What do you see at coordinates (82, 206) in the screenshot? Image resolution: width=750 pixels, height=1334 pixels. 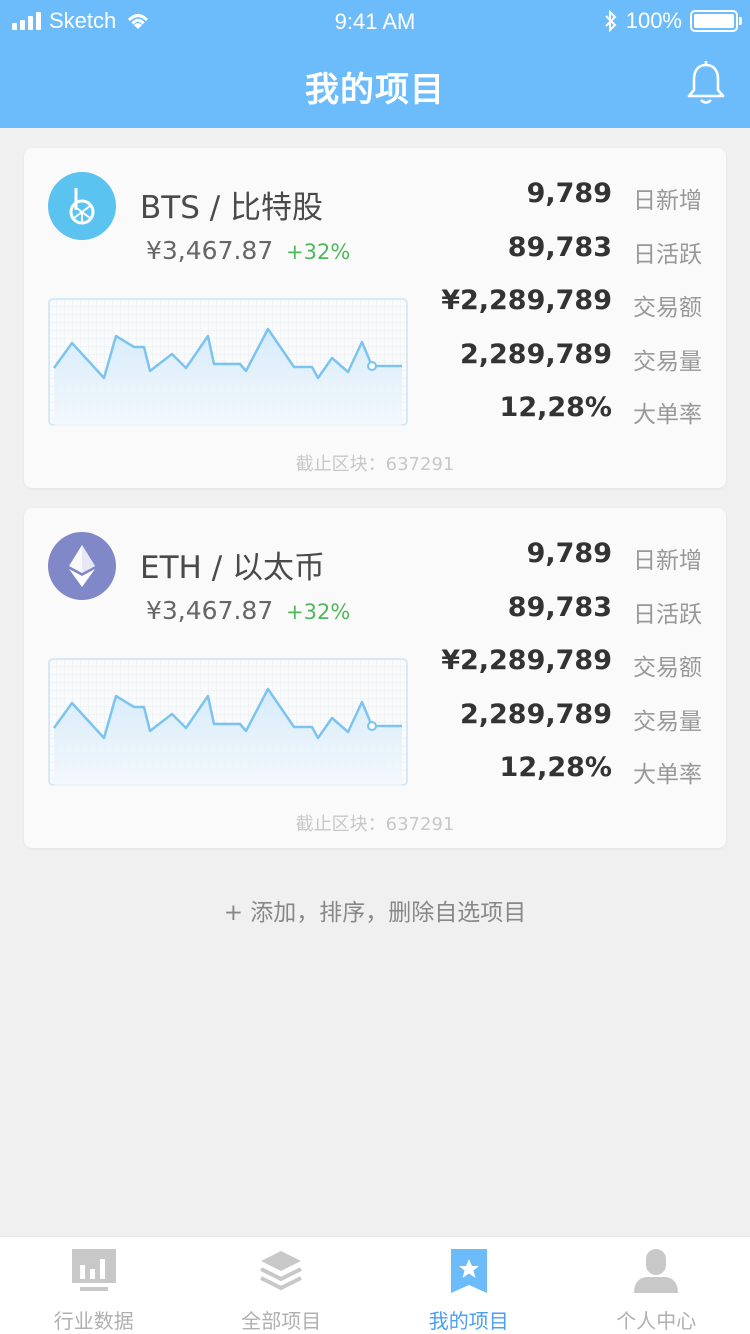 I see `bitshares-icon` at bounding box center [82, 206].